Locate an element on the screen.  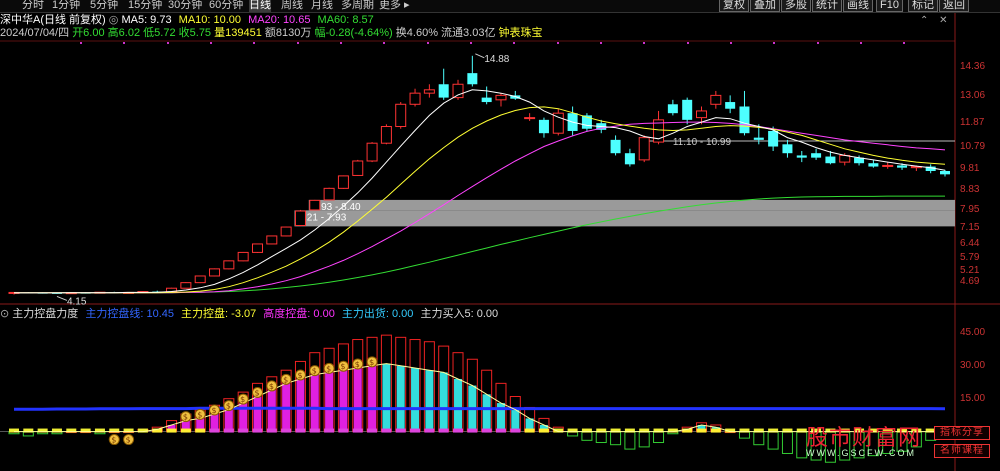
indicator-line-value: 主力控盘线: 10.45 is located at coordinates (129, 314).